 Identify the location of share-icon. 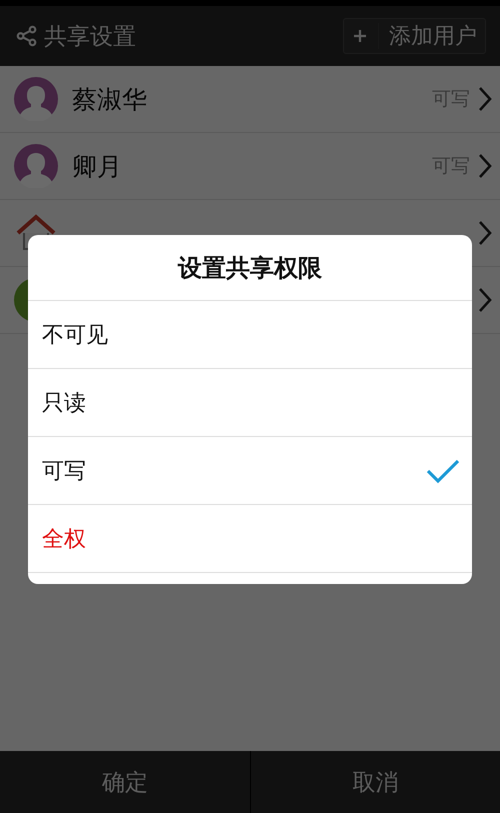
(27, 36).